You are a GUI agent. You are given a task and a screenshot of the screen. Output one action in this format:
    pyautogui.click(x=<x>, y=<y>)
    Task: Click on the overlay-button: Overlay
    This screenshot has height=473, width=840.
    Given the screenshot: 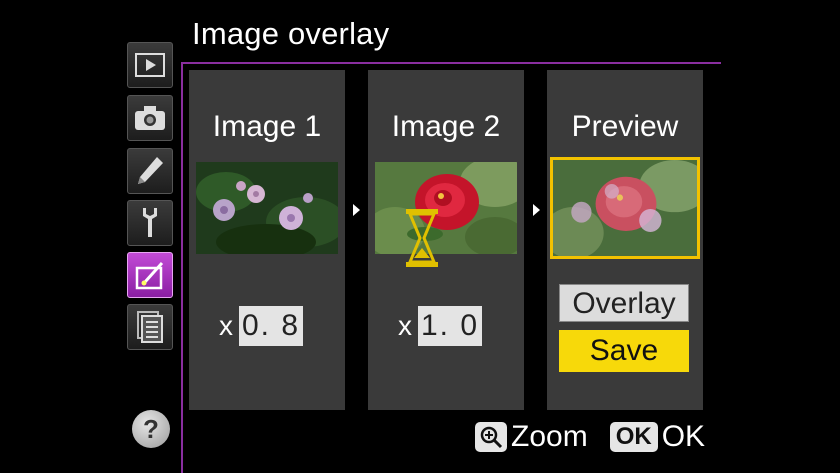 What is the action you would take?
    pyautogui.click(x=624, y=303)
    